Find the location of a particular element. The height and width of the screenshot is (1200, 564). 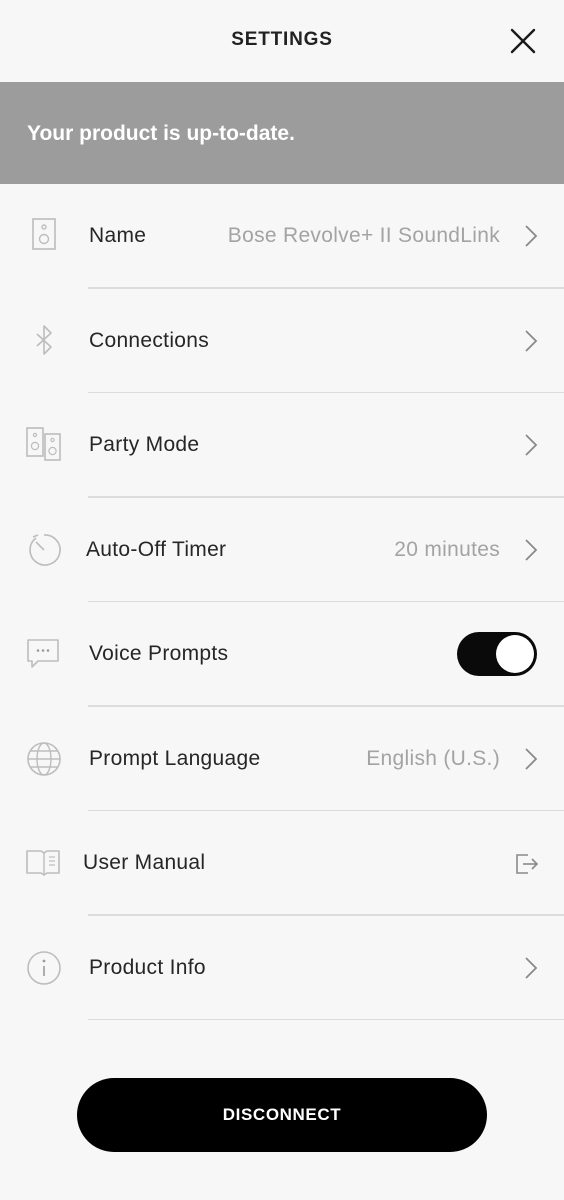

settings-item-name: Name Bose Revolve+ II SoundLink is located at coordinates (282, 236).